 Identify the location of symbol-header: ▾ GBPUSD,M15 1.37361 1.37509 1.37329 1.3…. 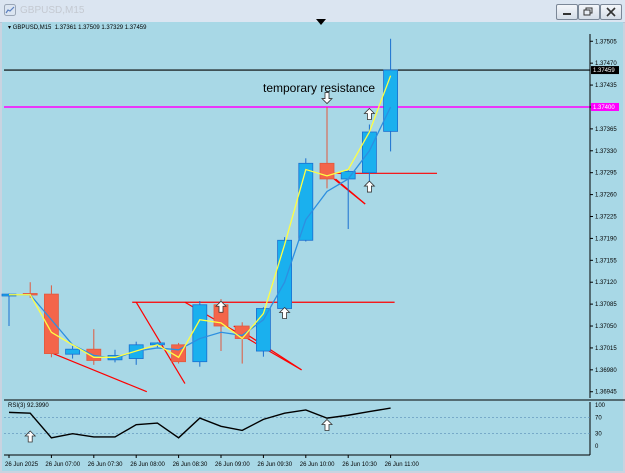
(77, 28).